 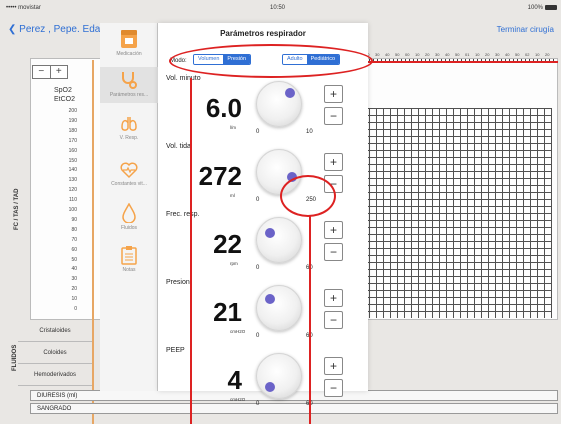 What do you see at coordinates (232, 195) in the screenshot?
I see `param-unit: ml` at bounding box center [232, 195].